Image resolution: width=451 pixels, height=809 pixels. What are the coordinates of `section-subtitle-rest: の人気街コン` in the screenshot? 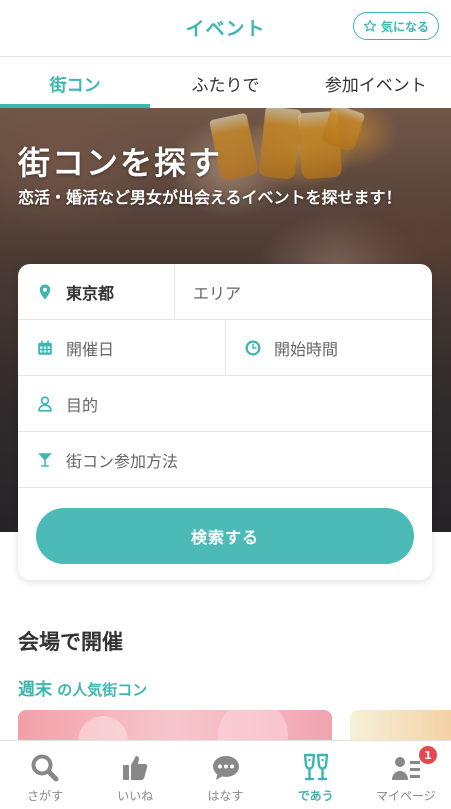 It's located at (100, 690).